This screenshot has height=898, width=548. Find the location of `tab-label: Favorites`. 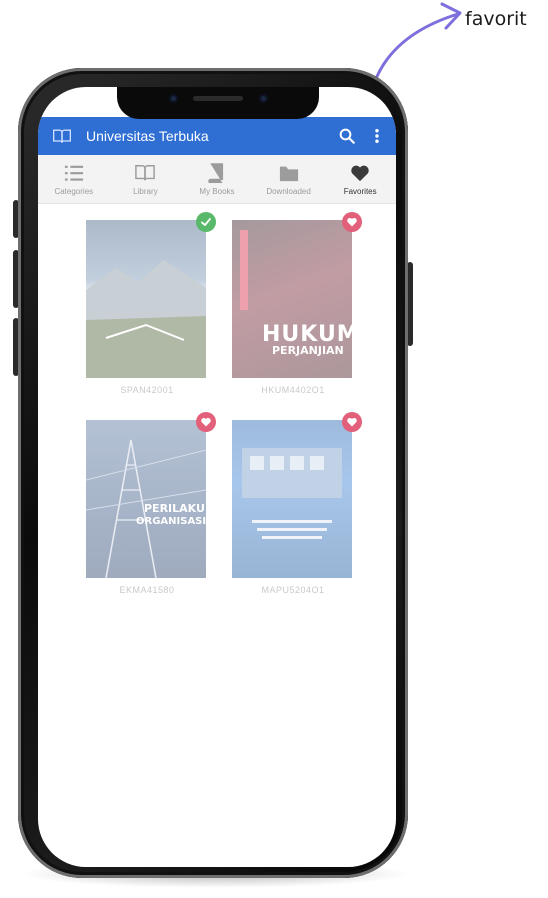

tab-label: Favorites is located at coordinates (360, 191).